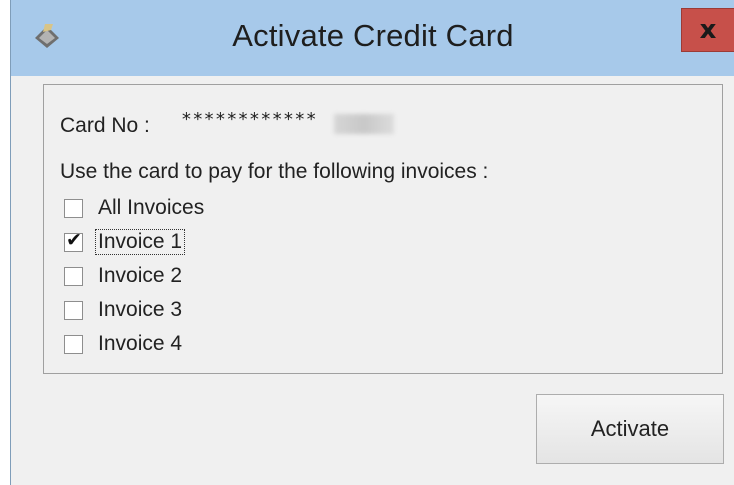 This screenshot has width=734, height=485. What do you see at coordinates (249, 119) in the screenshot?
I see `card-number-value: ************` at bounding box center [249, 119].